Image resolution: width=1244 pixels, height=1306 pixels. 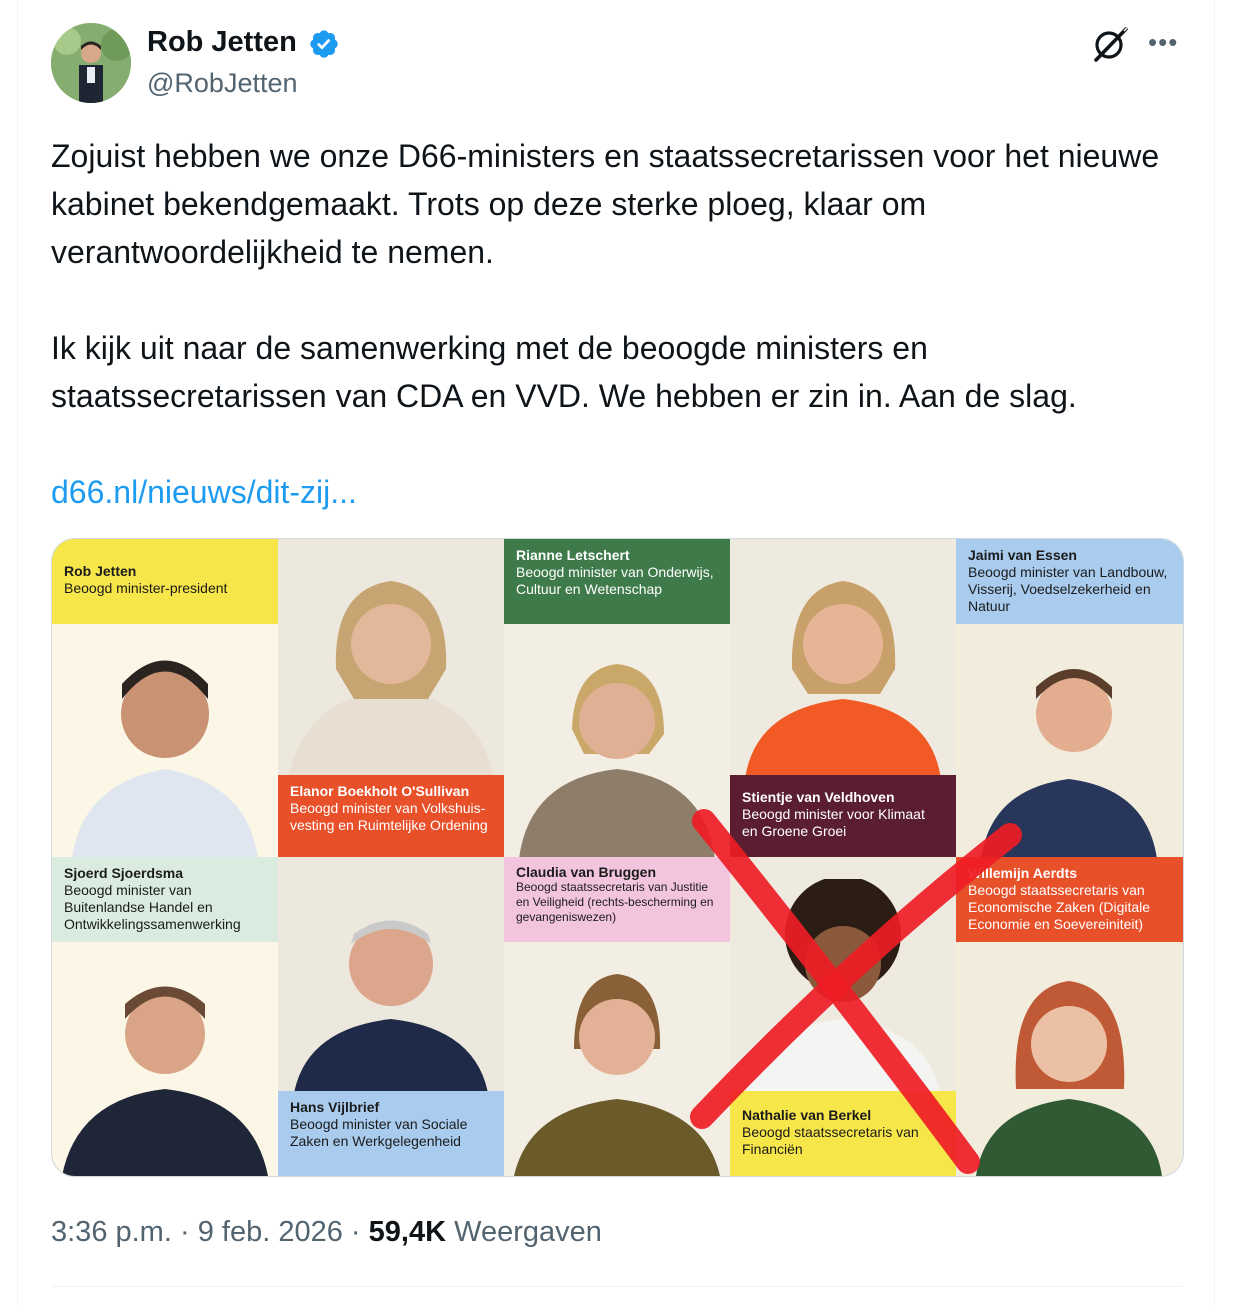 What do you see at coordinates (324, 44) in the screenshot?
I see `verified-badge-icon` at bounding box center [324, 44].